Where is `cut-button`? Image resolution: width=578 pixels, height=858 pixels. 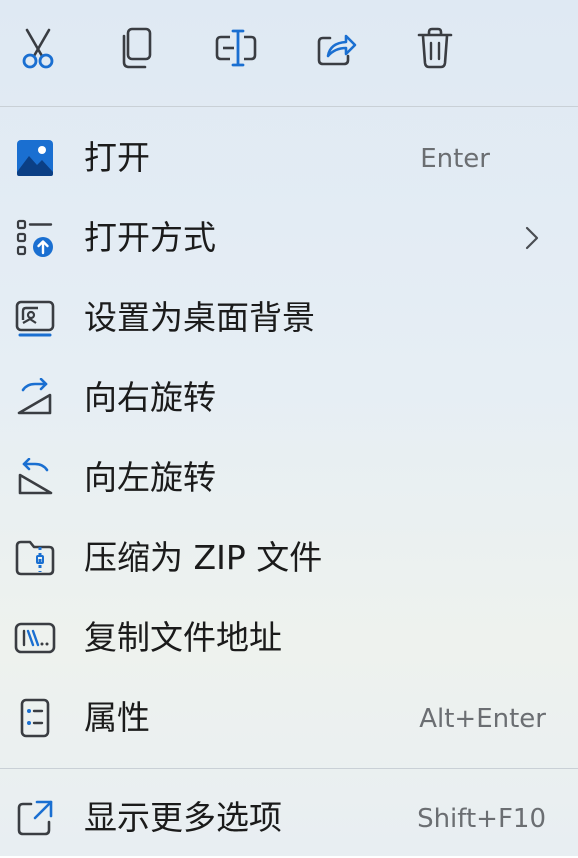 cut-button is located at coordinates (38, 48).